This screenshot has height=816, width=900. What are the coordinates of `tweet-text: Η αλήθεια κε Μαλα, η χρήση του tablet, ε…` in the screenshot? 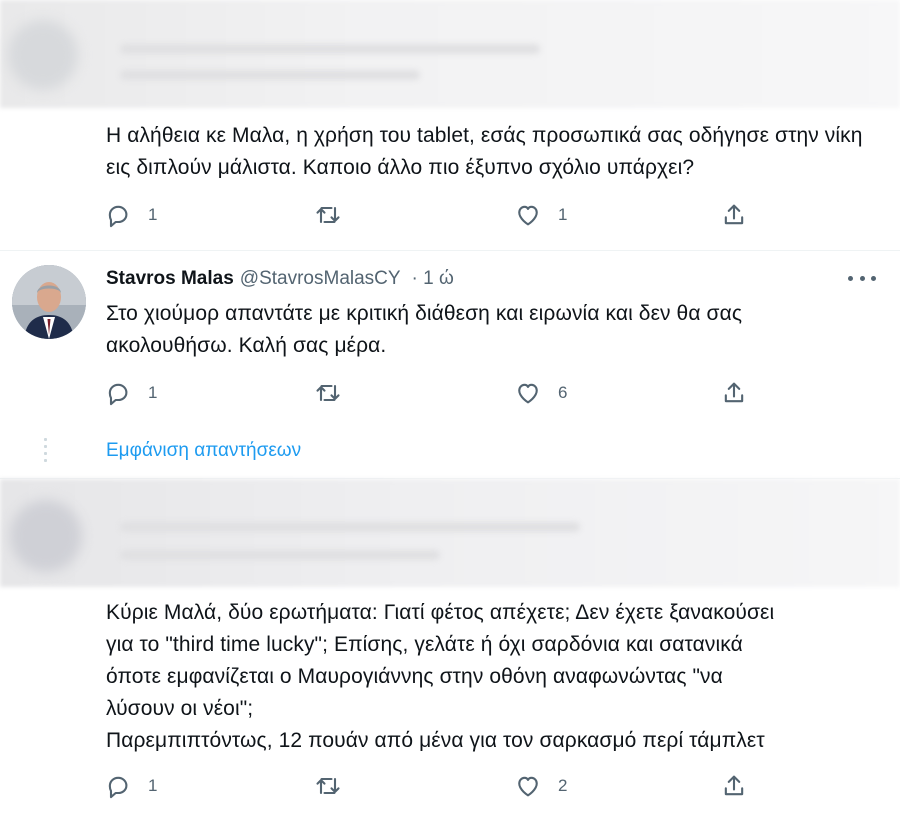 It's located at (484, 151).